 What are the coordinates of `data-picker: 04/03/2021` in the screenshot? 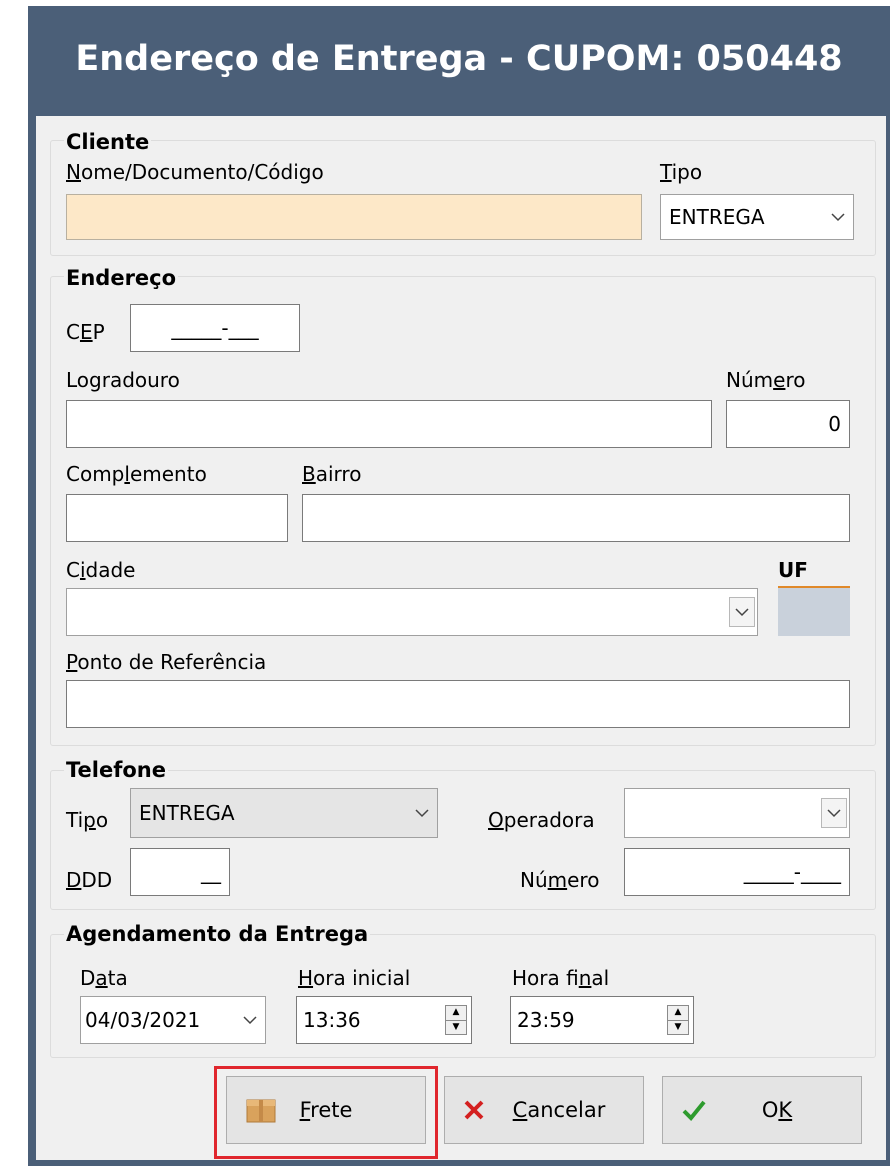 It's located at (173, 1020).